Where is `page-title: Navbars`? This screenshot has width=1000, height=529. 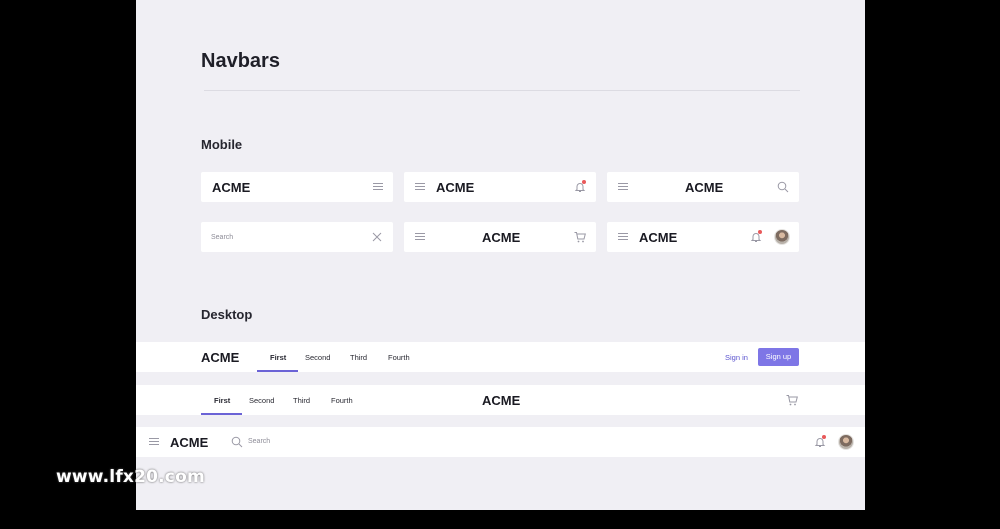 page-title: Navbars is located at coordinates (240, 61).